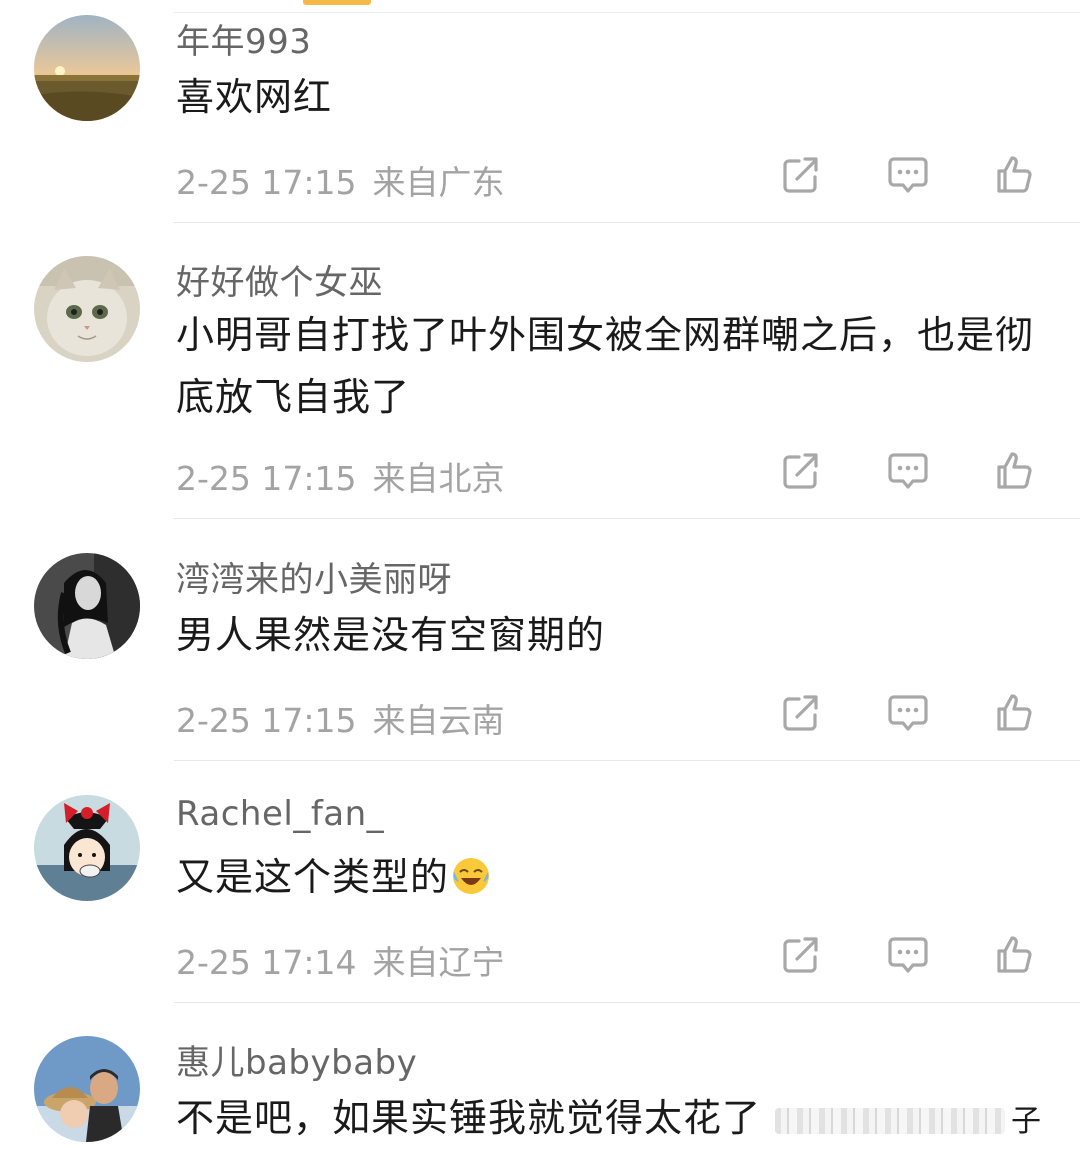 Image resolution: width=1080 pixels, height=1157 pixels. Describe the element at coordinates (438, 962) in the screenshot. I see `location: 来自辽宁` at that location.